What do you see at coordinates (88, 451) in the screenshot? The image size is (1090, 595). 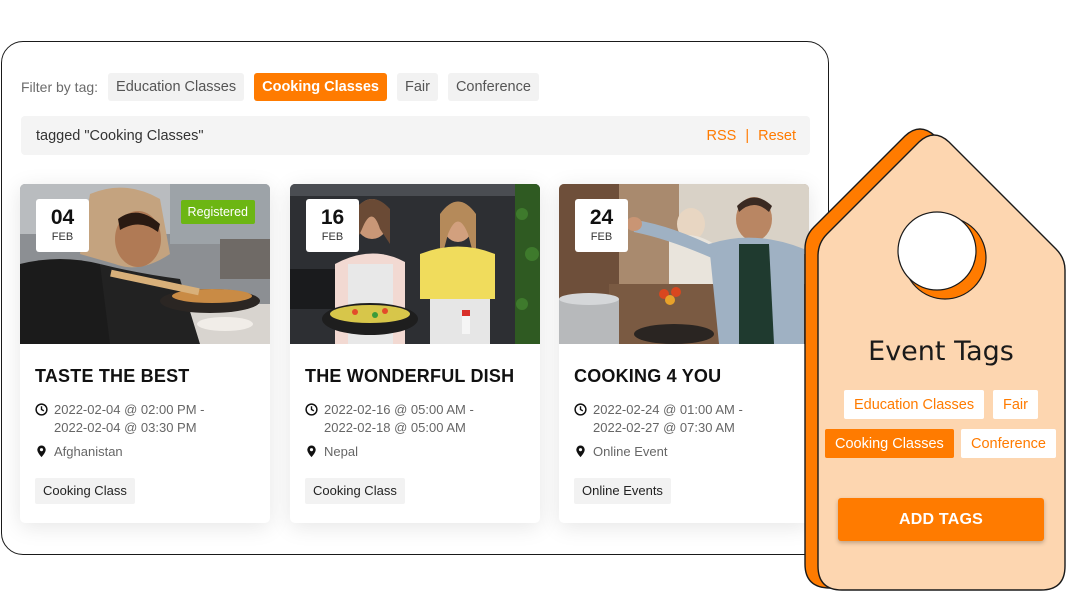 I see `event-location-text: Afghanistan` at bounding box center [88, 451].